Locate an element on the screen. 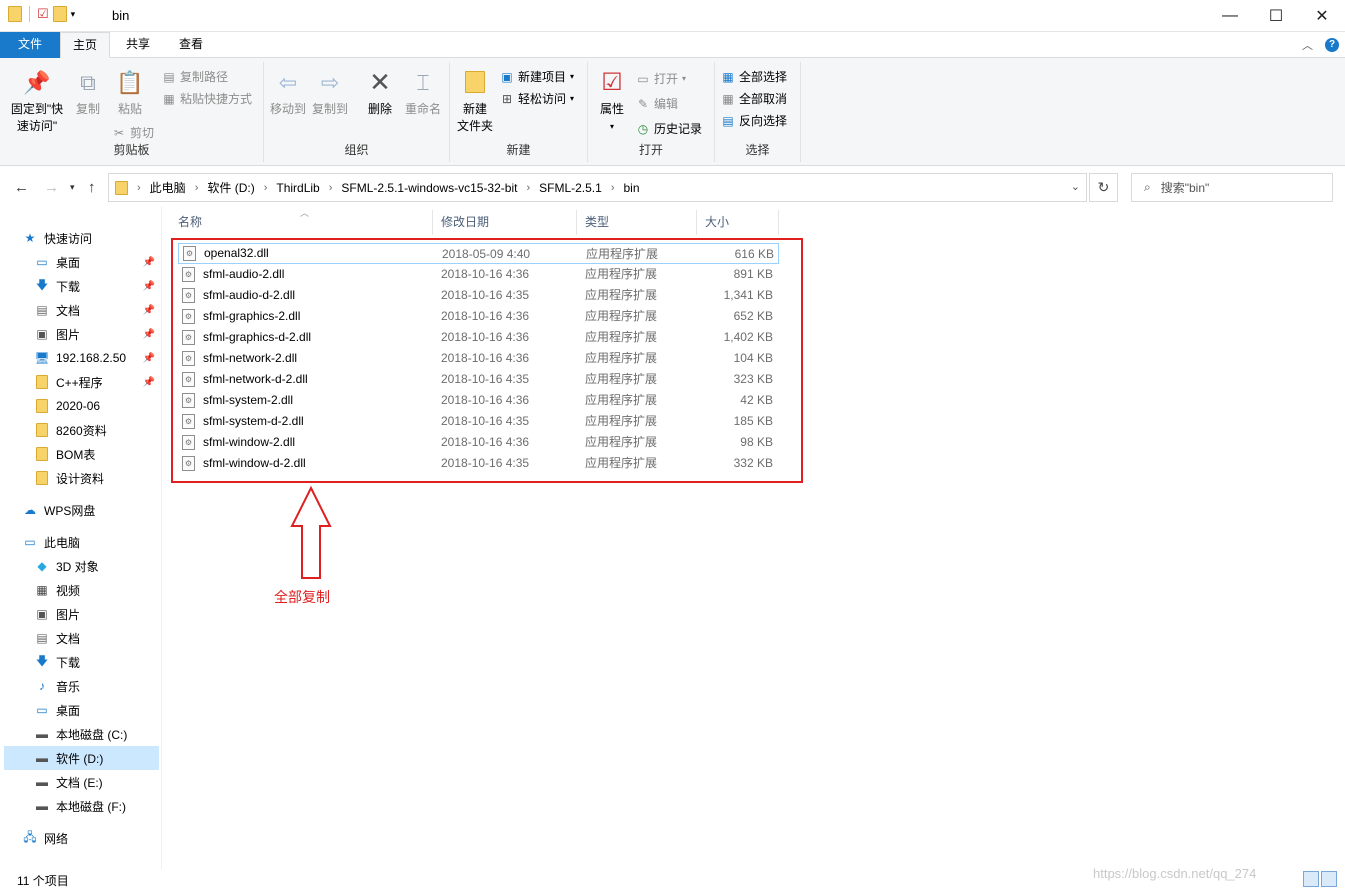 The height and width of the screenshot is (893, 1345). breadcrumb-item: SFML-2.5.1-windows-vc15-32-bit is located at coordinates (429, 188).